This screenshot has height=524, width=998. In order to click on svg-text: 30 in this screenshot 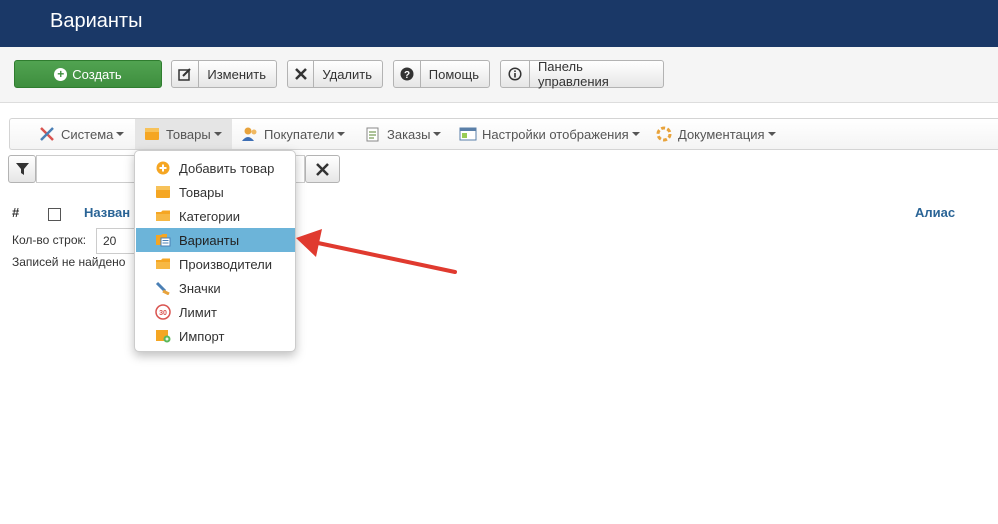, I will do `click(163, 313)`.